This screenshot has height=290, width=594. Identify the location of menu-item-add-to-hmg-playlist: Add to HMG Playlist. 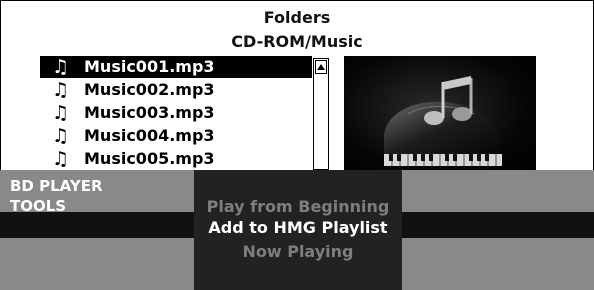
(298, 227).